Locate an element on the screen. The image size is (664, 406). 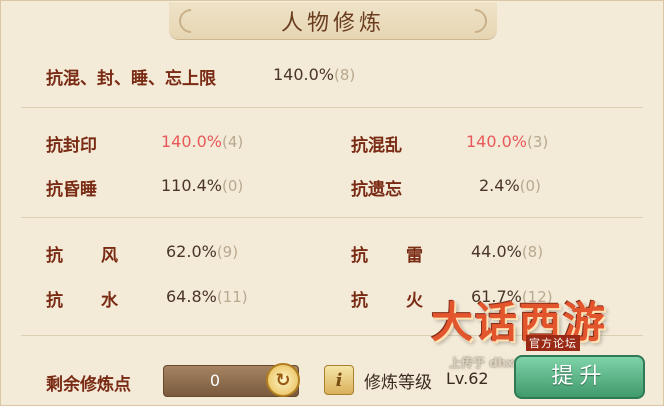
remaining-points-label: 剩余修炼点 is located at coordinates (88, 385).